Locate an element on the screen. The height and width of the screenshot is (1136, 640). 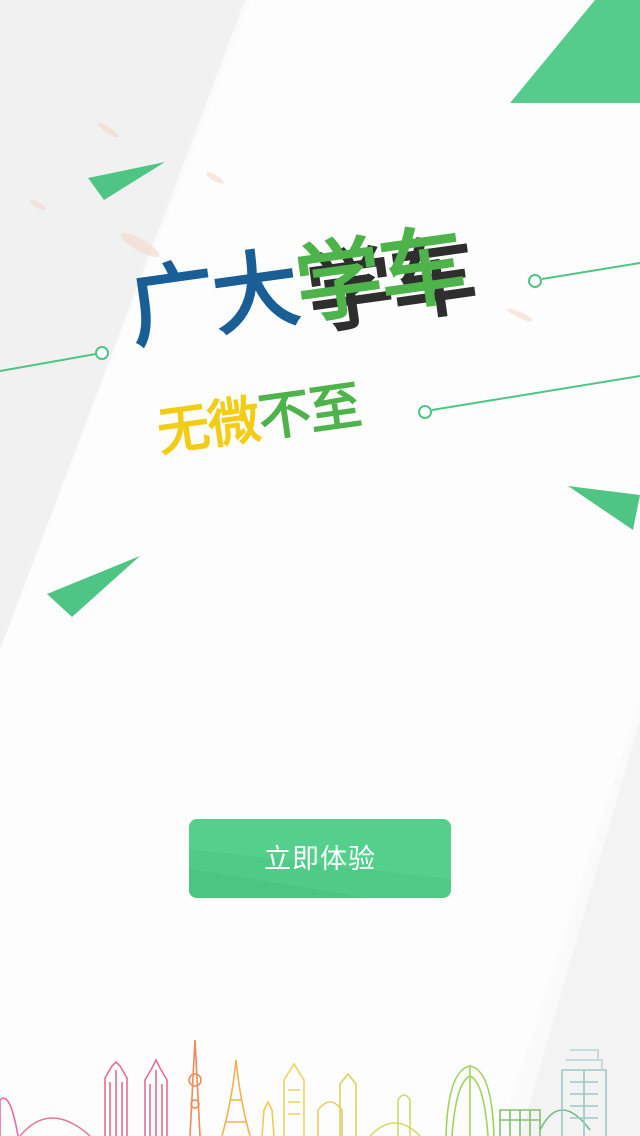
try-now-label: 立即体验 is located at coordinates (320, 859).